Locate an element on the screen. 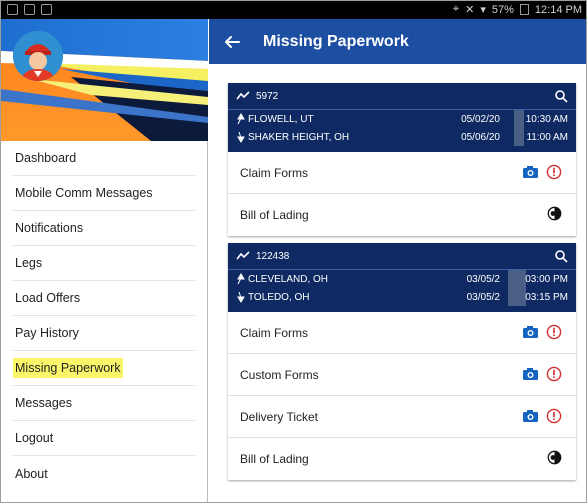 This screenshot has height=503, width=587. avatar is located at coordinates (38, 56).